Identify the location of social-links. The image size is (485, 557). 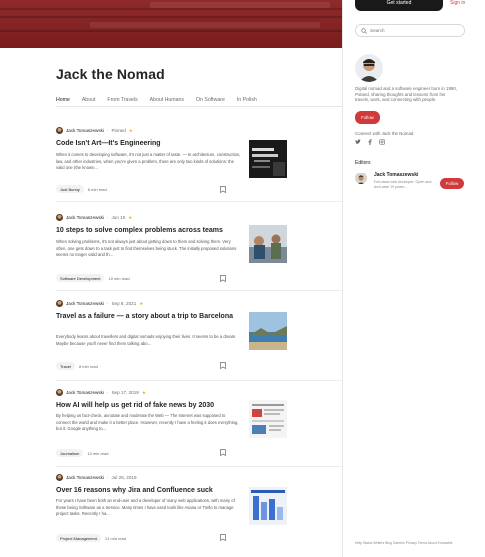
(370, 142).